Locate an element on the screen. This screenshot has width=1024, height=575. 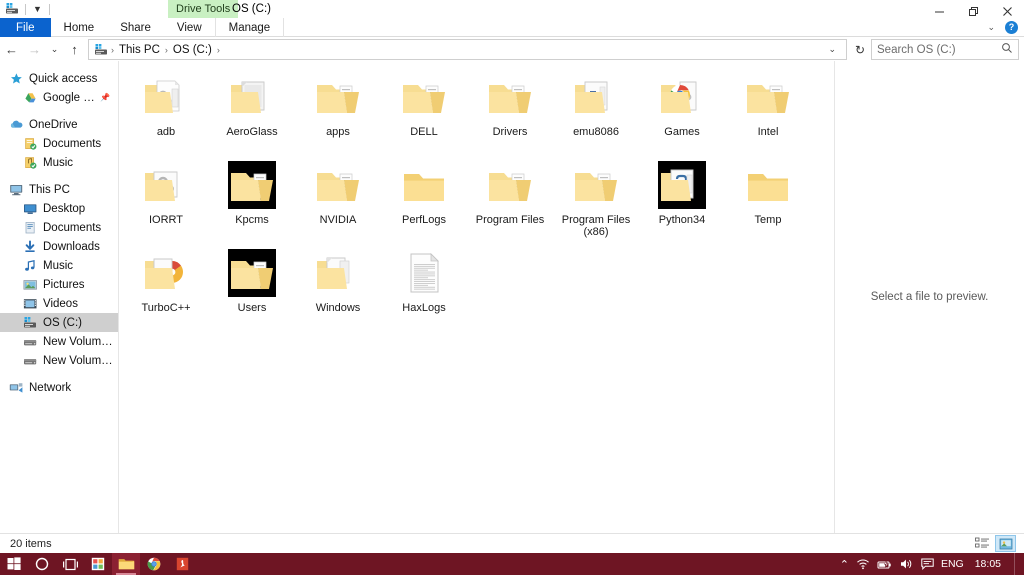
show-desktop-button is located at coordinates (1017, 564).